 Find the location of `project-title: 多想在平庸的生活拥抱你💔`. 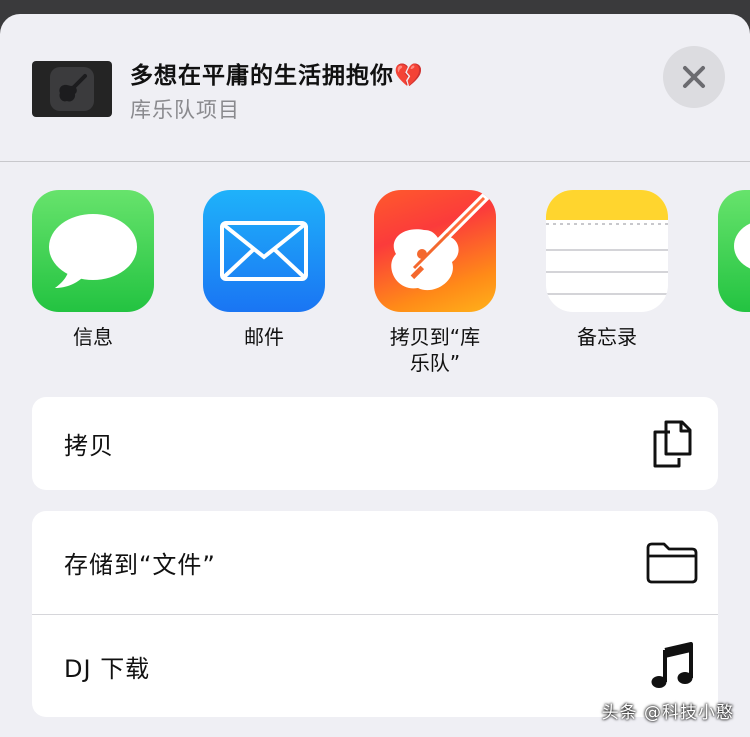

project-title: 多想在平庸的生活拥抱你💔 is located at coordinates (277, 76).